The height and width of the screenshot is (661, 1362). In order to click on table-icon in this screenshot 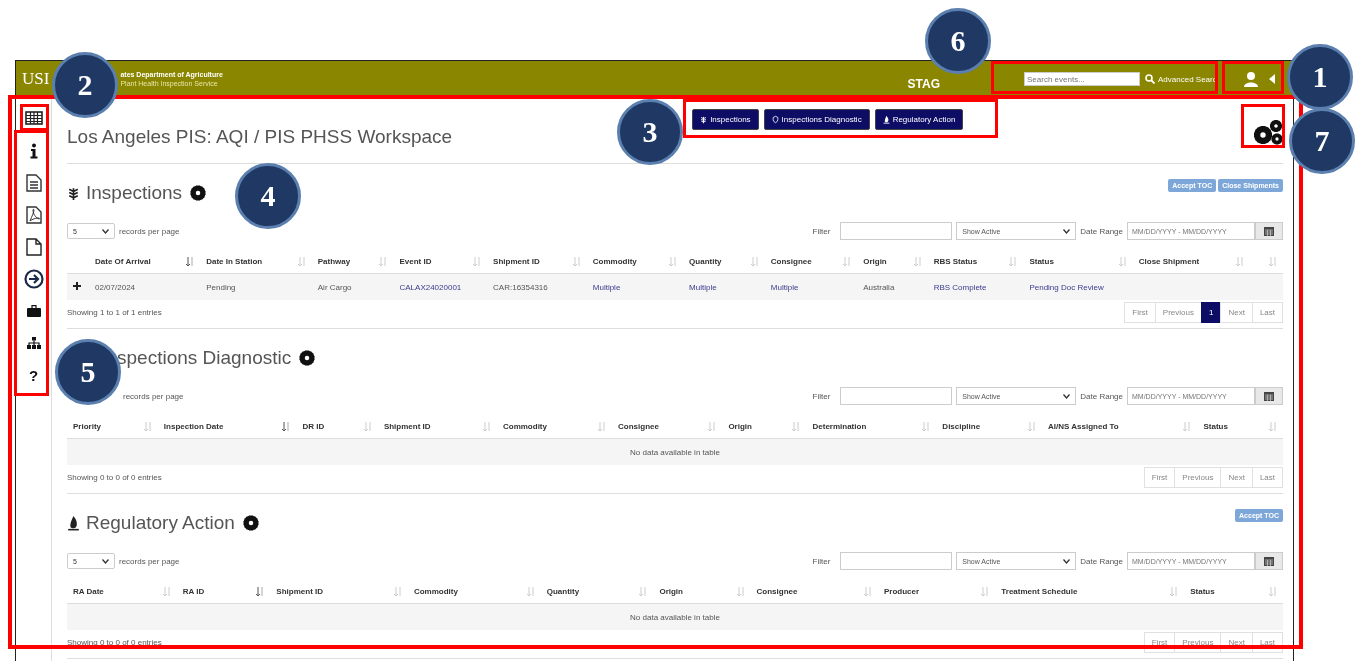, I will do `click(33, 118)`.